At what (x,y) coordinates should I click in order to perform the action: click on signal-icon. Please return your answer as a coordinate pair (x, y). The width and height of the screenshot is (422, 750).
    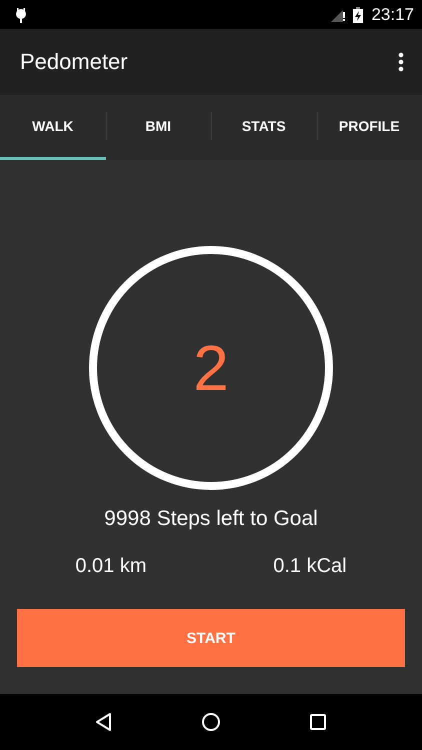
    Looking at the image, I should click on (338, 15).